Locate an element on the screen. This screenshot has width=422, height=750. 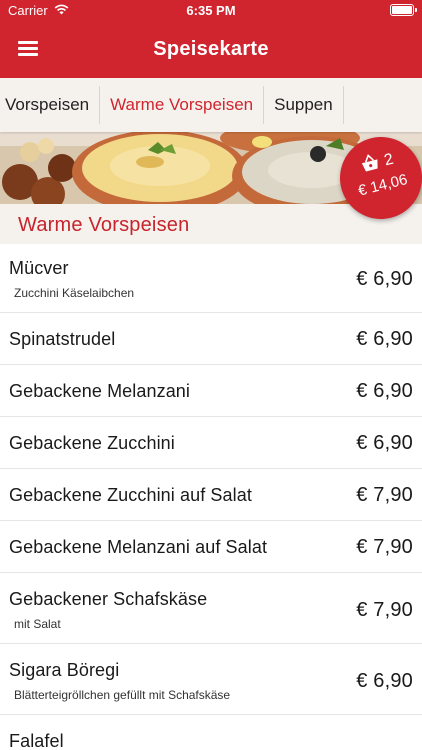
tab-suppen: Suppen is located at coordinates (303, 105).